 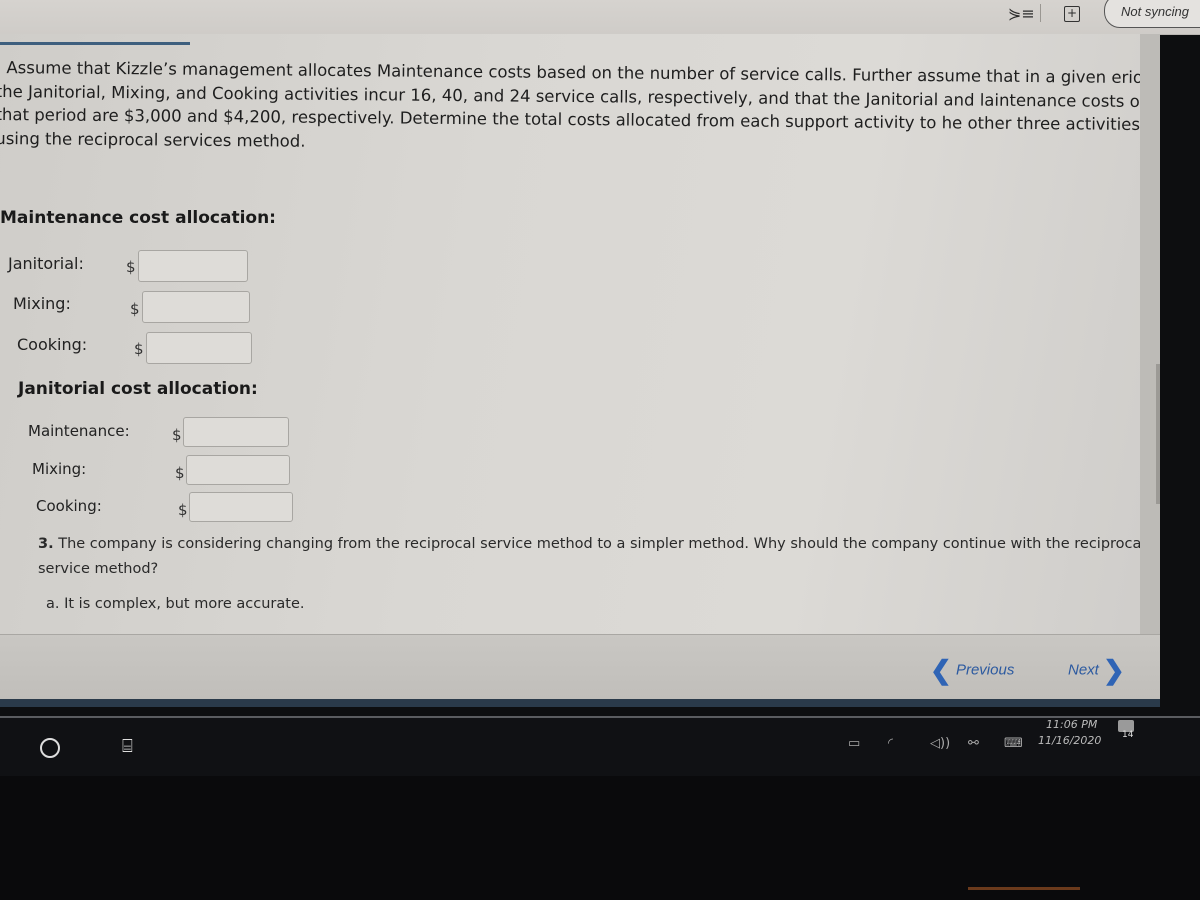 What do you see at coordinates (138, 218) in the screenshot?
I see `maintenance-section-title: Maintenance cost allocation:` at bounding box center [138, 218].